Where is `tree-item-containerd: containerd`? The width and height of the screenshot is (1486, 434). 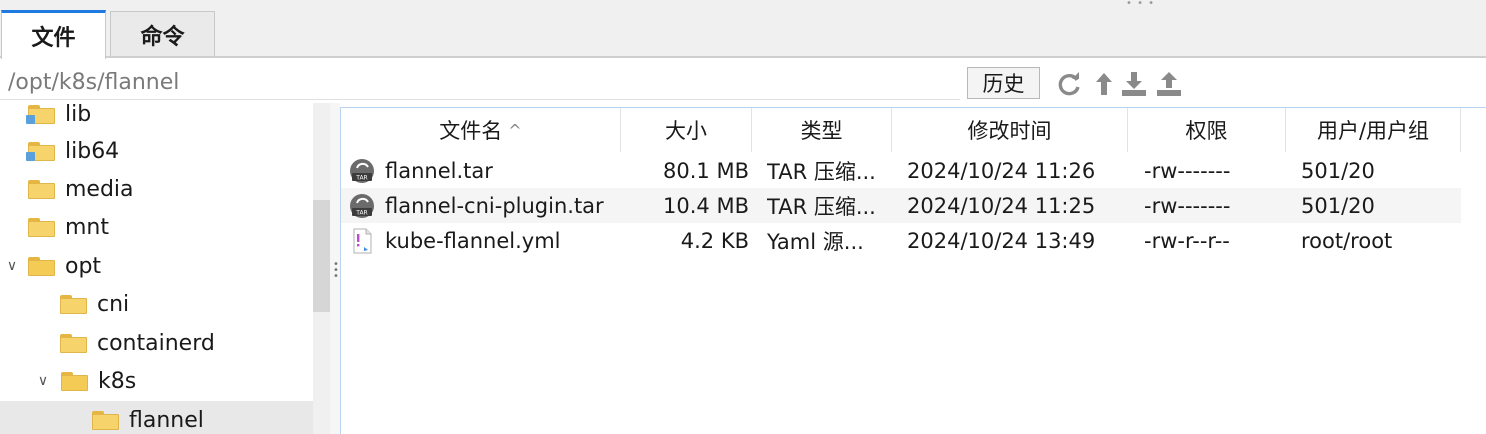 tree-item-containerd: containerd is located at coordinates (156, 343).